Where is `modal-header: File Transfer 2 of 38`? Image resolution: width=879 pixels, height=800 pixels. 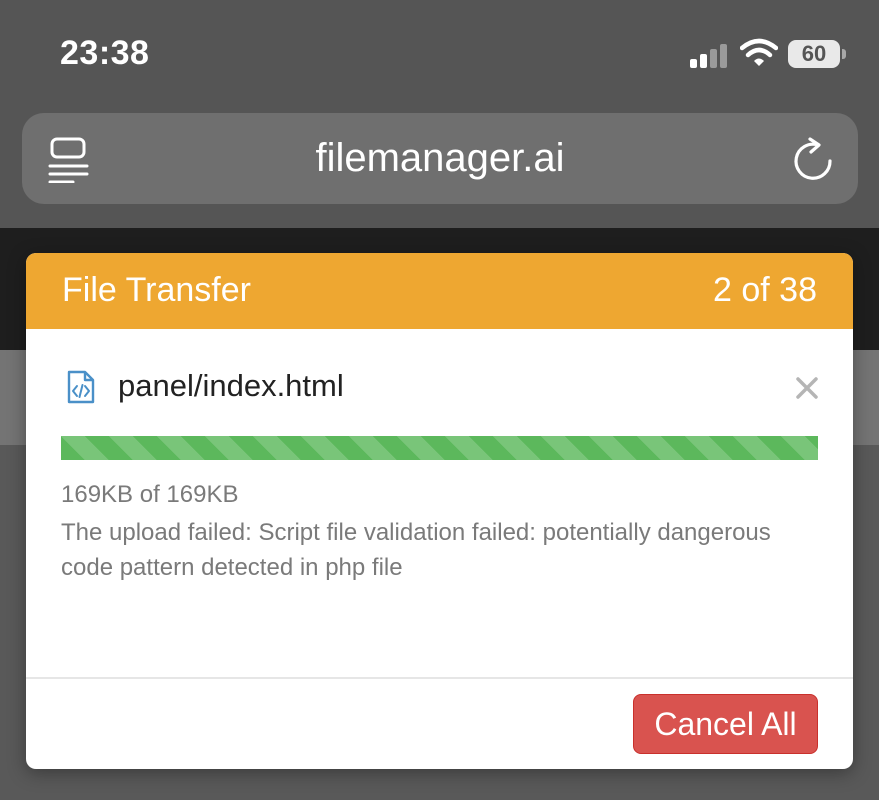 modal-header: File Transfer 2 of 38 is located at coordinates (439, 291).